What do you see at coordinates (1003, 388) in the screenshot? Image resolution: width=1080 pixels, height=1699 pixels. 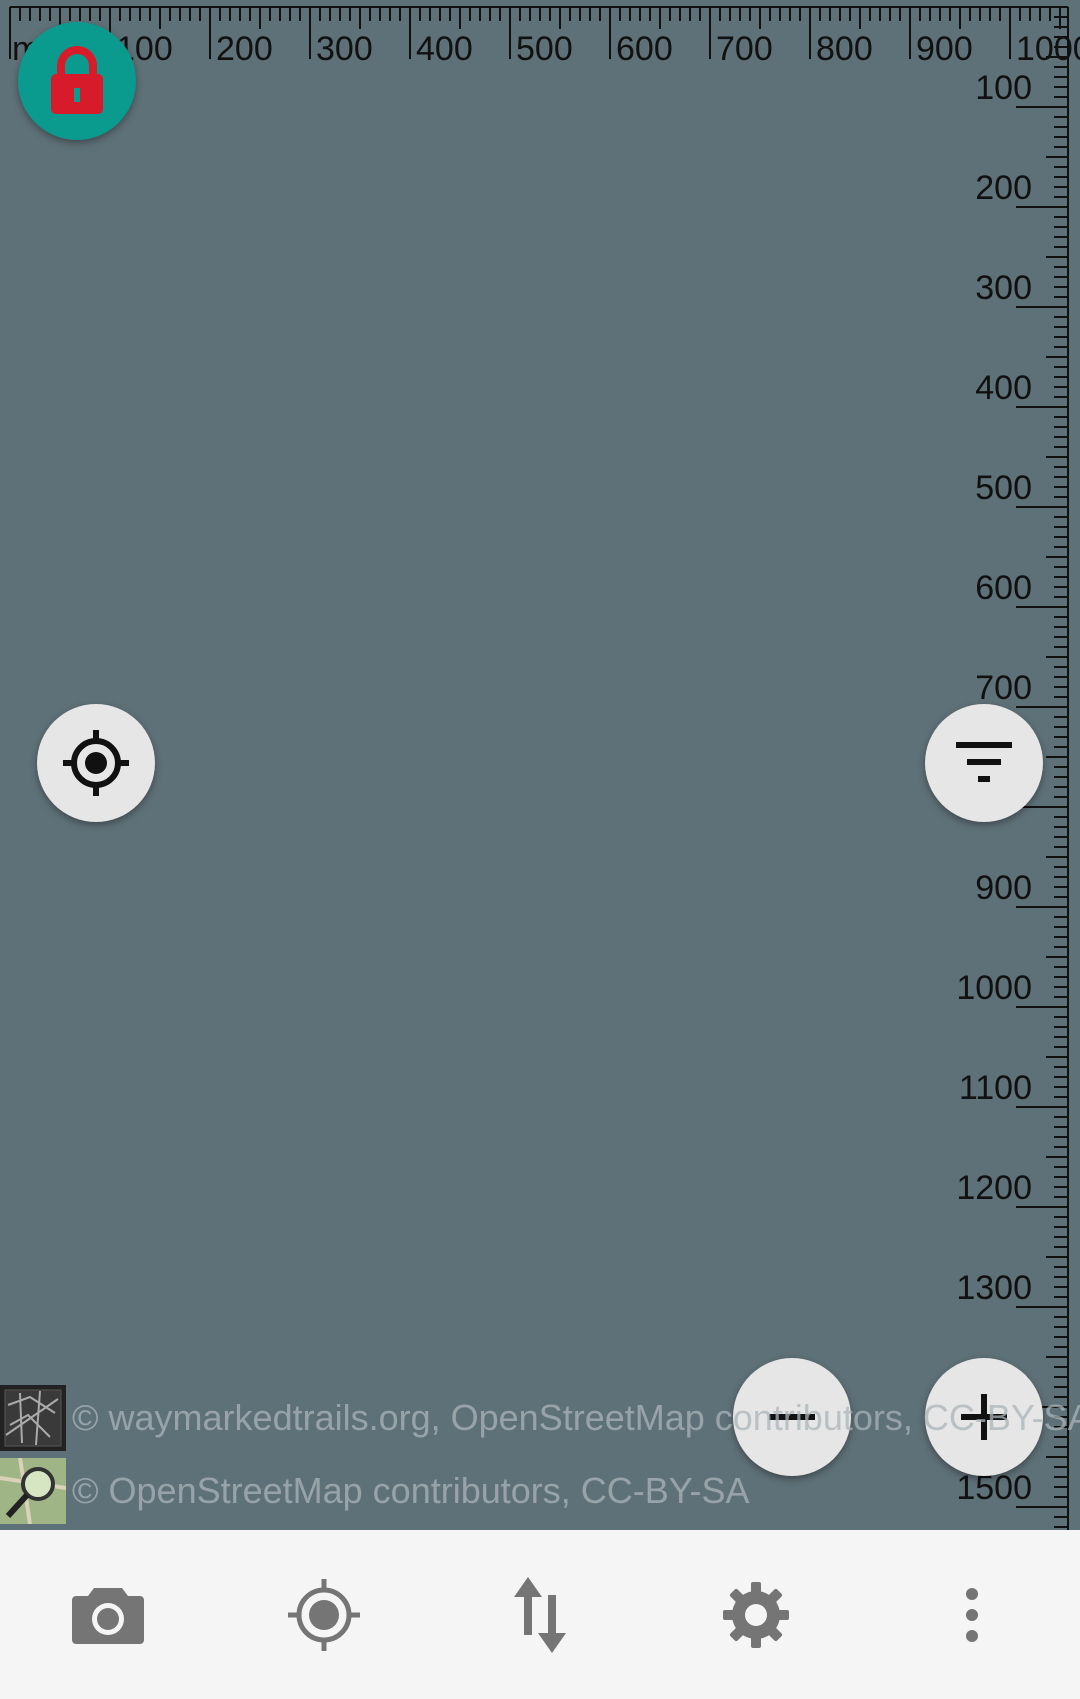 I see `ruler-right-label: 400` at bounding box center [1003, 388].